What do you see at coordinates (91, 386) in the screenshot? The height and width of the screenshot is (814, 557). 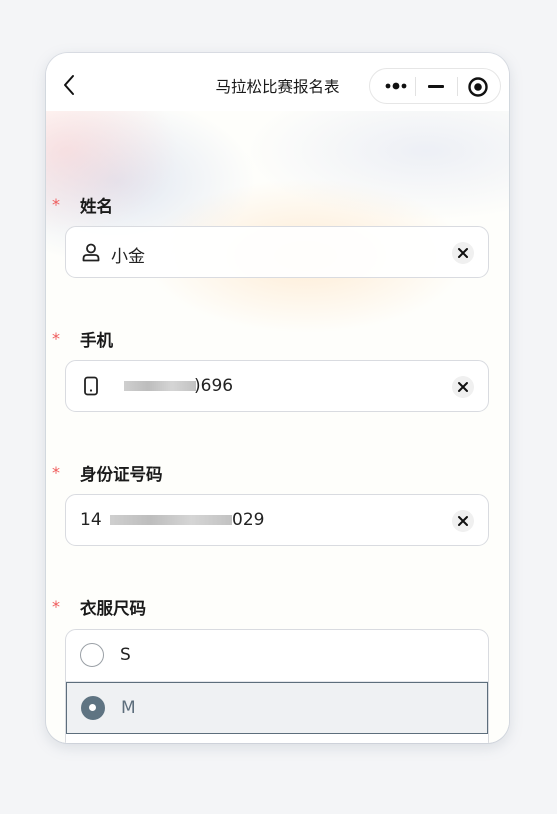 I see `phone-icon` at bounding box center [91, 386].